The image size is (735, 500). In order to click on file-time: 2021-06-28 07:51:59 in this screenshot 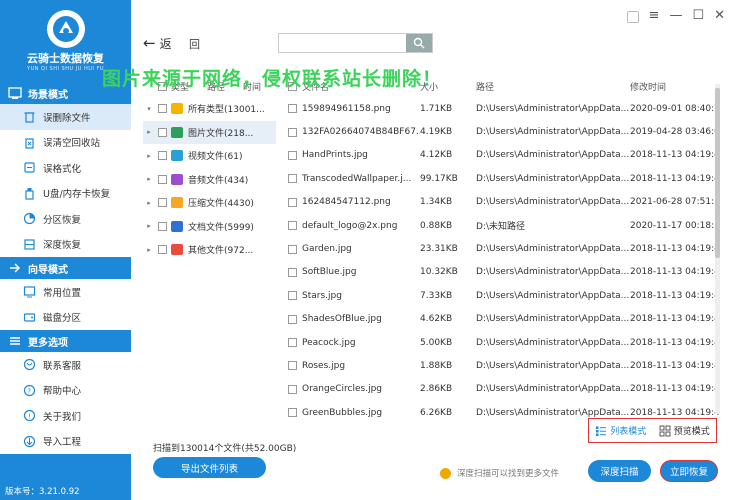, I will do `click(675, 202)`.